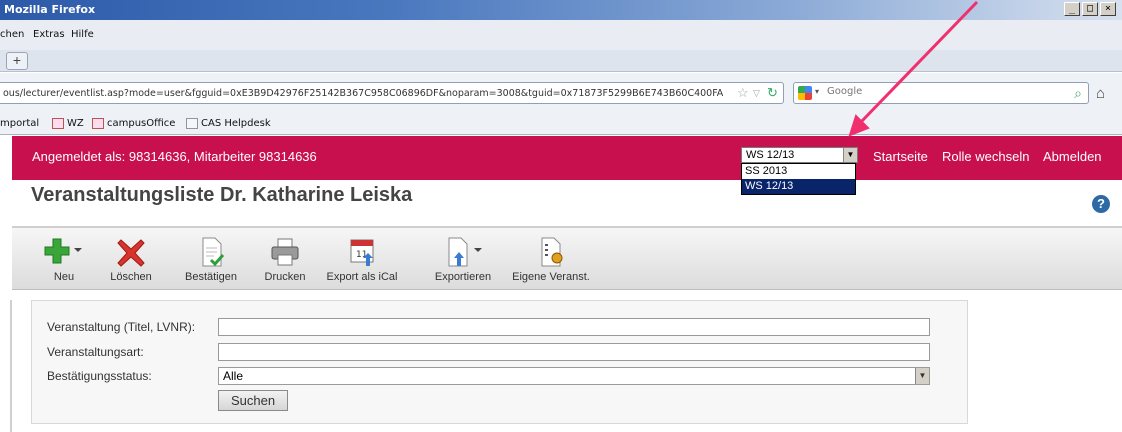  Describe the element at coordinates (1072, 156) in the screenshot. I see `link-abmelden: Abmelden` at that location.